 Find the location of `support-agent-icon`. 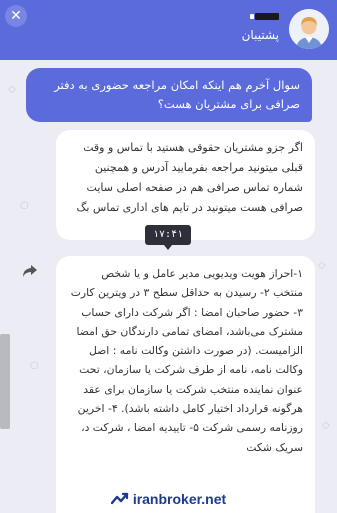

support-agent-icon is located at coordinates (309, 29).